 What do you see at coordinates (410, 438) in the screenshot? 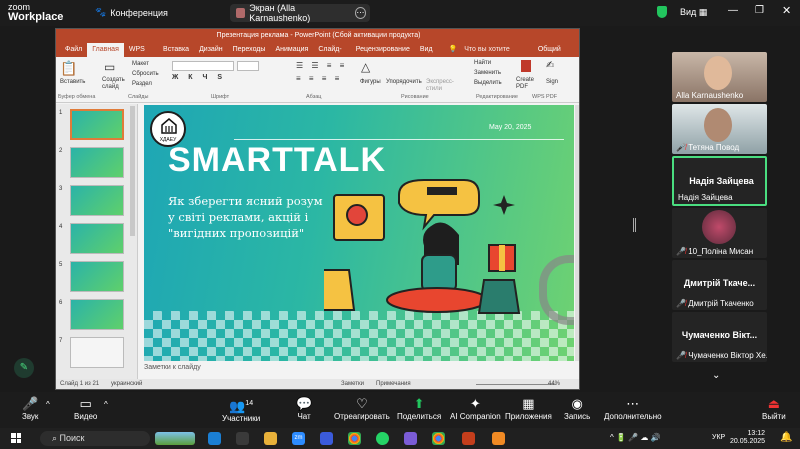
I see `viber-icon` at bounding box center [410, 438].